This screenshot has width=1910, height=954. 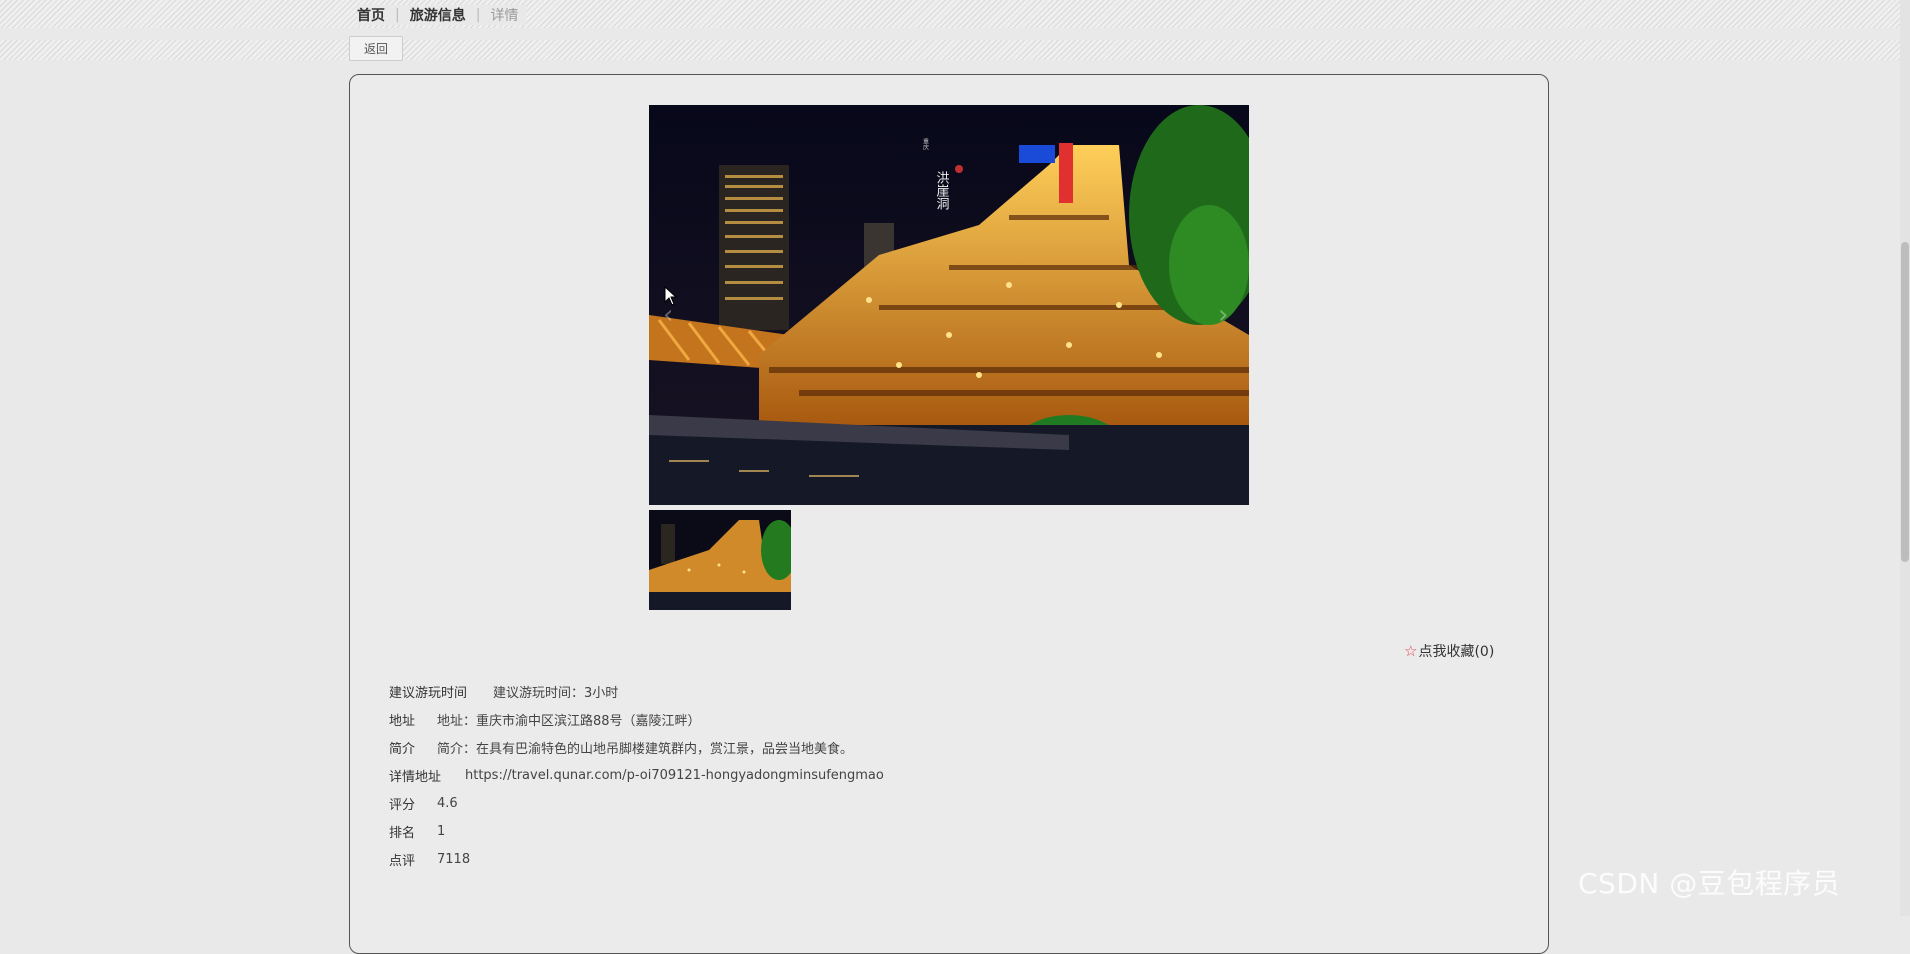 I want to click on photo-thumbnail, so click(x=720, y=560).